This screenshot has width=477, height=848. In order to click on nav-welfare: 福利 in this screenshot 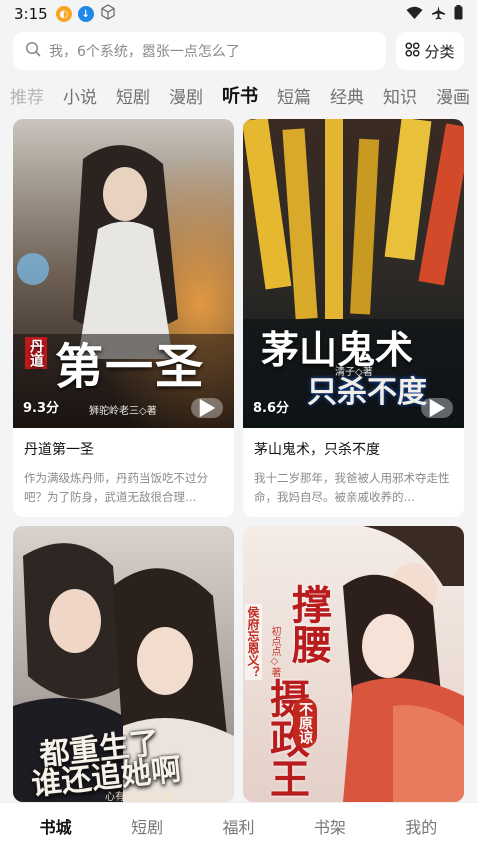, I will do `click(238, 826)`.